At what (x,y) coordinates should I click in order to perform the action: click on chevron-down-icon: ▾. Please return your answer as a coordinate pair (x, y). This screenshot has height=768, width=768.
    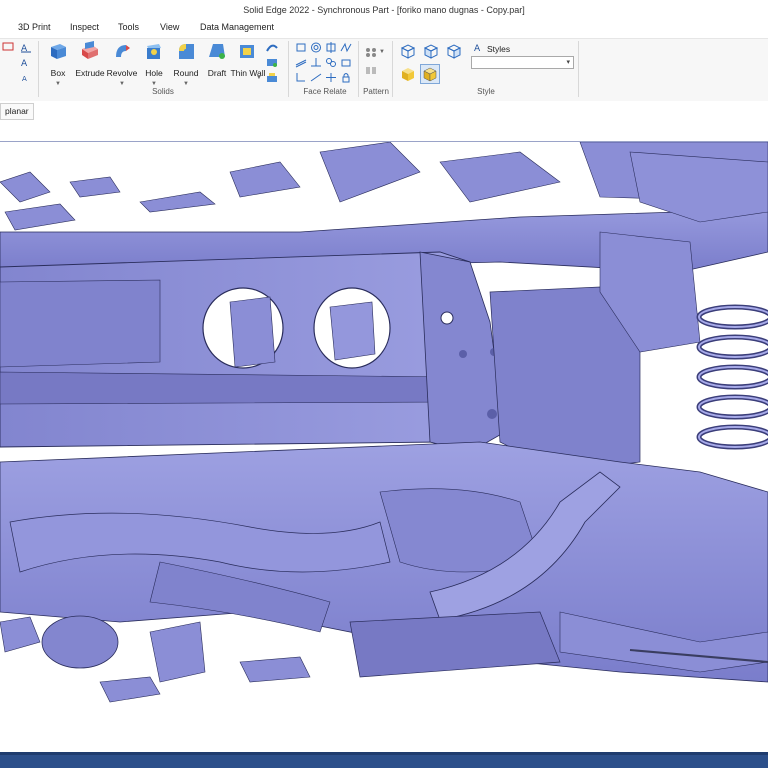
    Looking at the image, I should click on (568, 62).